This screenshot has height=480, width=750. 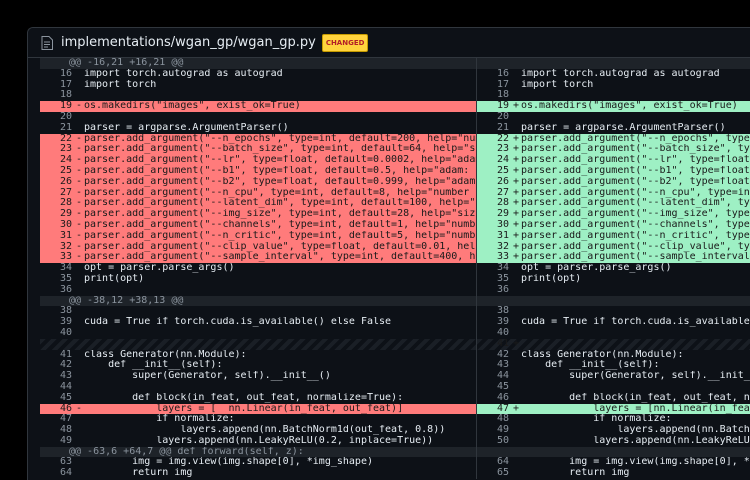 I want to click on left-code-cell: 38, so click(x=258, y=312).